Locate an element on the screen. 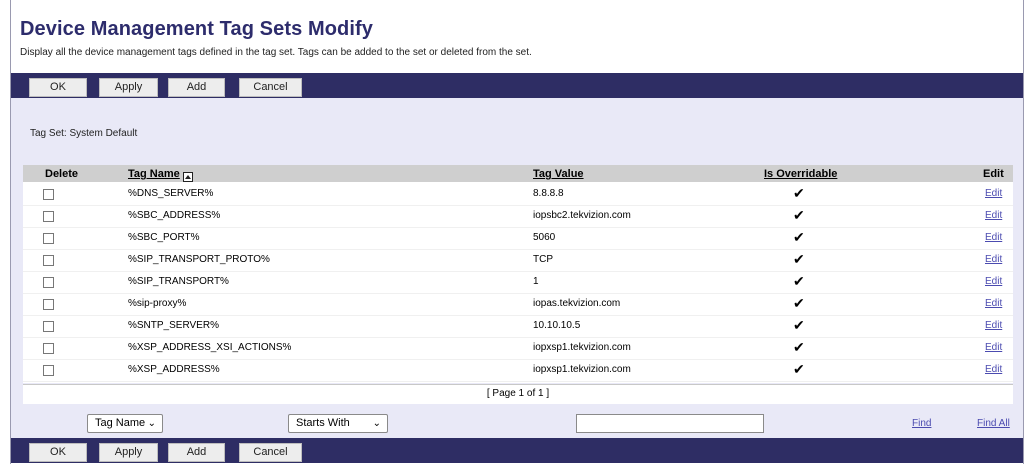  tag-name-cell: %SNTP_SERVER% is located at coordinates (173, 325).